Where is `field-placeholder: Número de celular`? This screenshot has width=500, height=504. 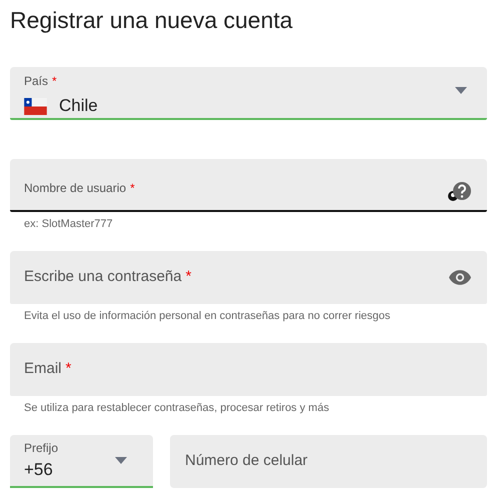
field-placeholder: Número de celular is located at coordinates (246, 461).